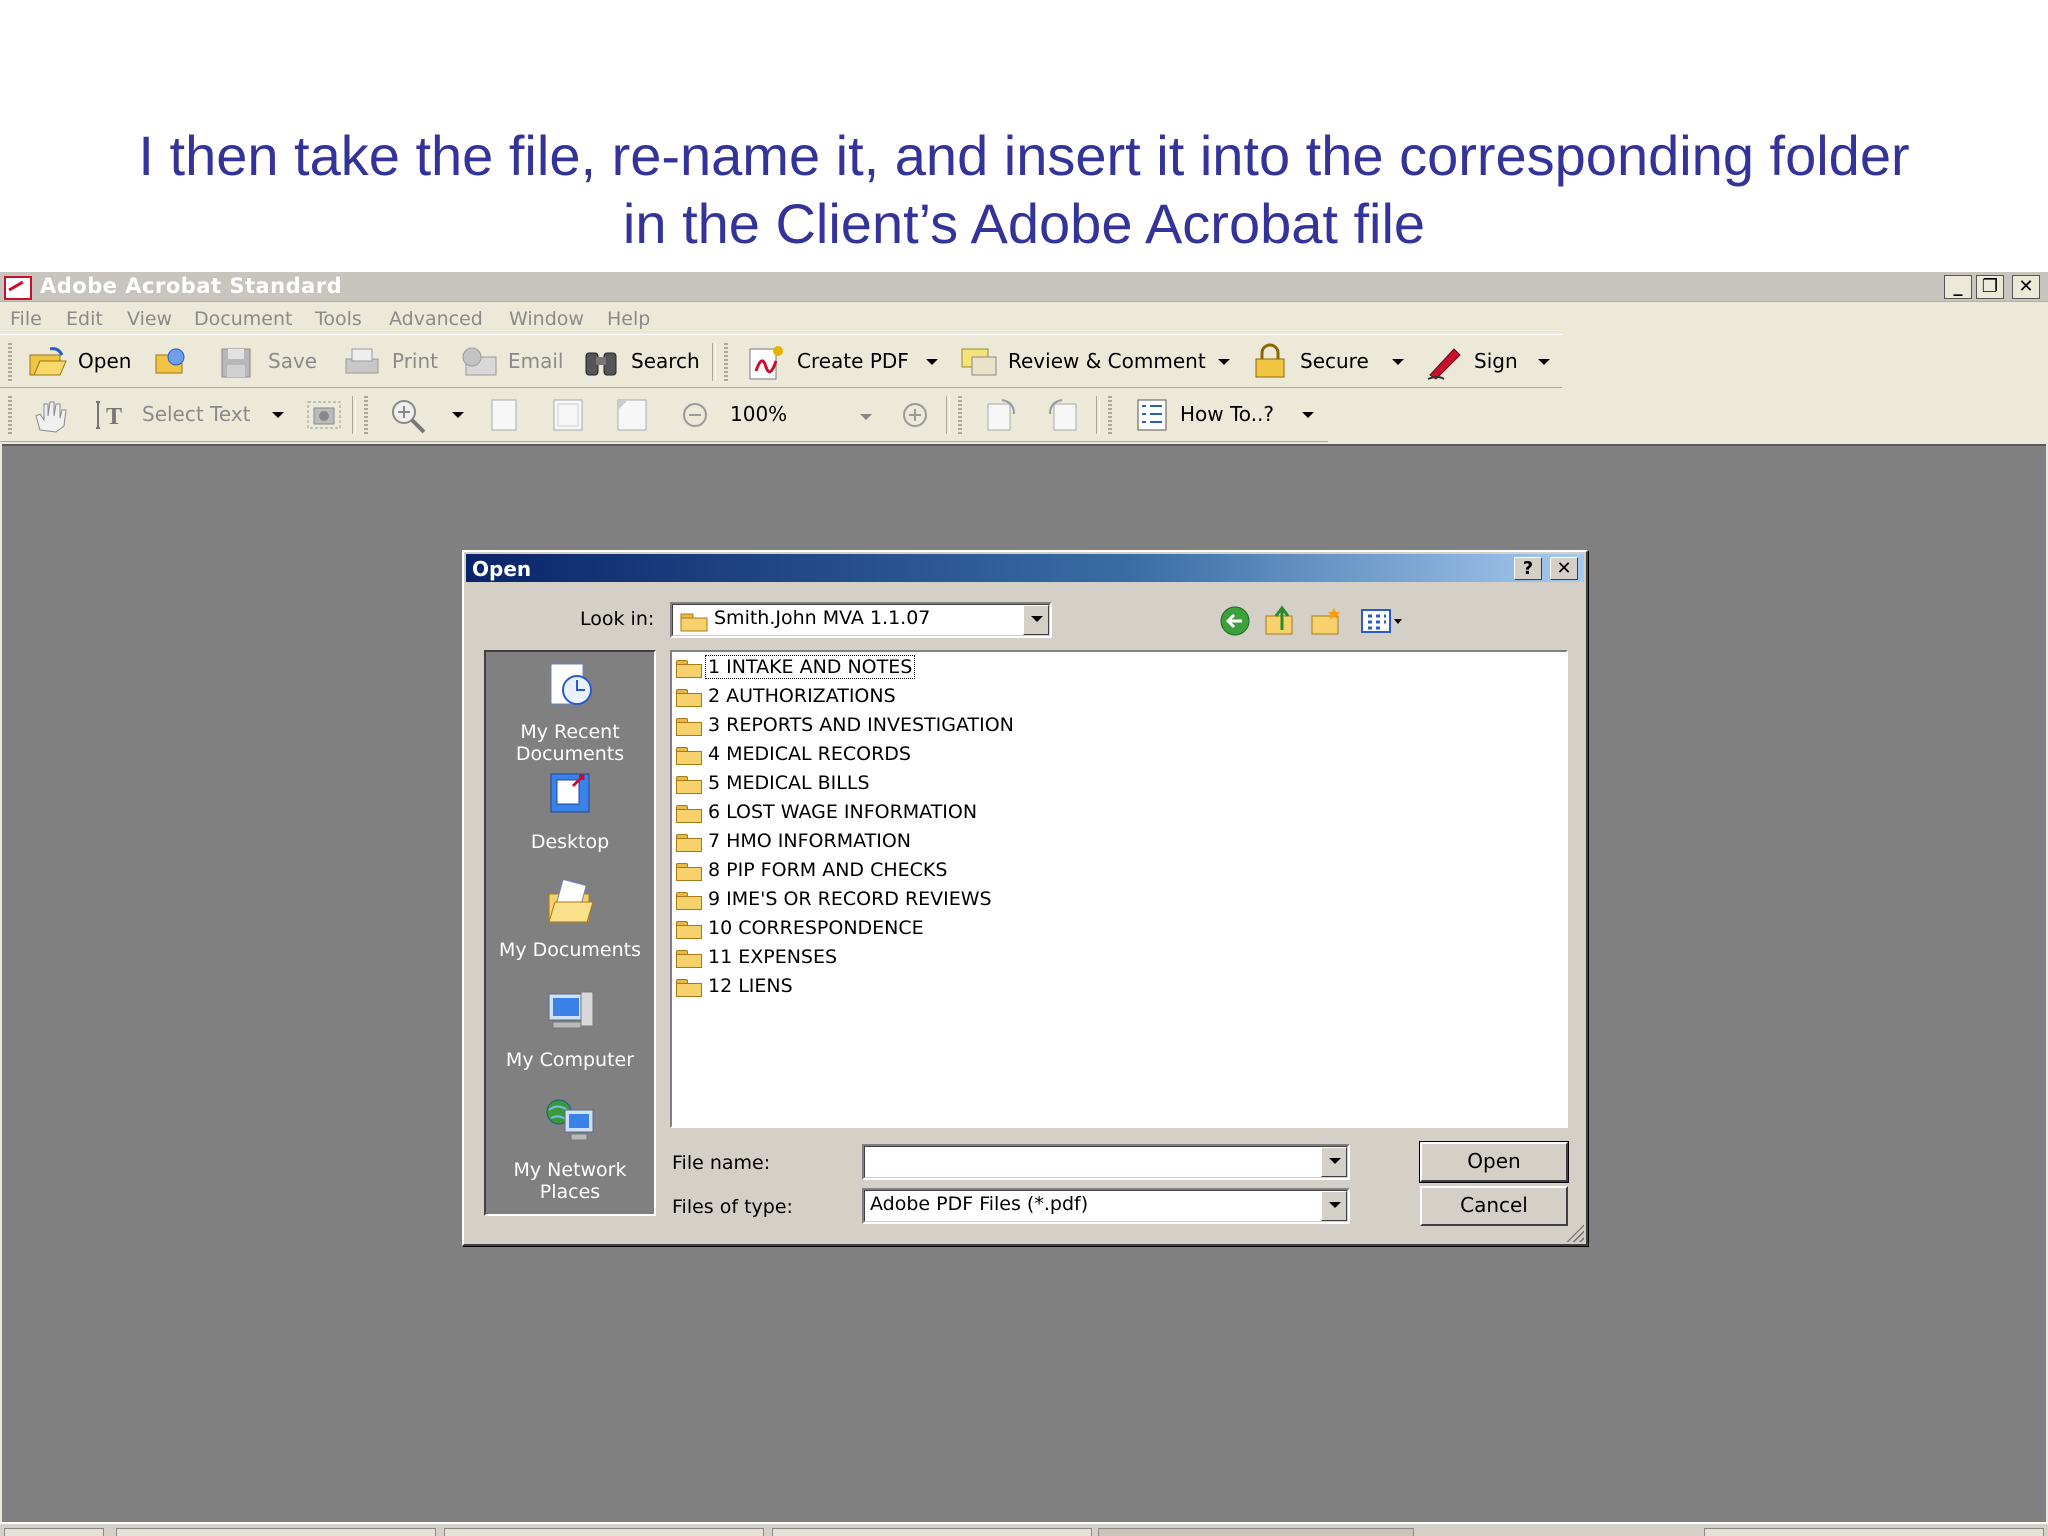 Image resolution: width=2048 pixels, height=1536 pixels. What do you see at coordinates (617, 619) in the screenshot?
I see `look-in-label: Look in:` at bounding box center [617, 619].